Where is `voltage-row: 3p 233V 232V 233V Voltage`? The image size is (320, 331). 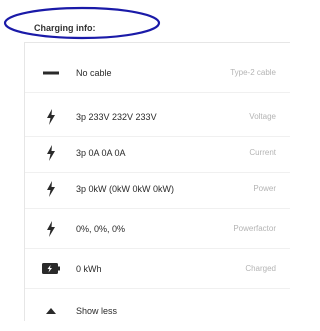
voltage-row: 3p 233V 232V 233V Voltage is located at coordinates (157, 117).